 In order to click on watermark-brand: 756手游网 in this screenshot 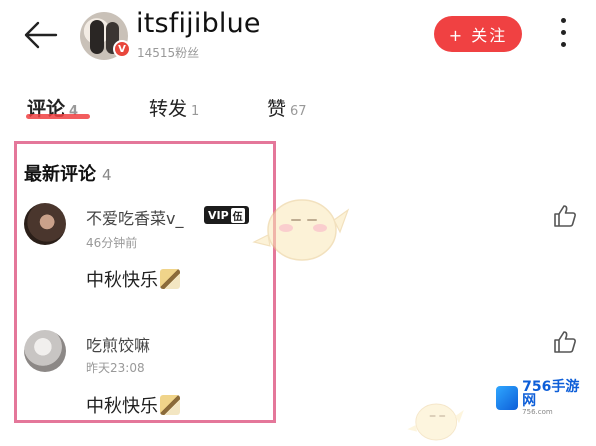, I will do `click(551, 394)`.